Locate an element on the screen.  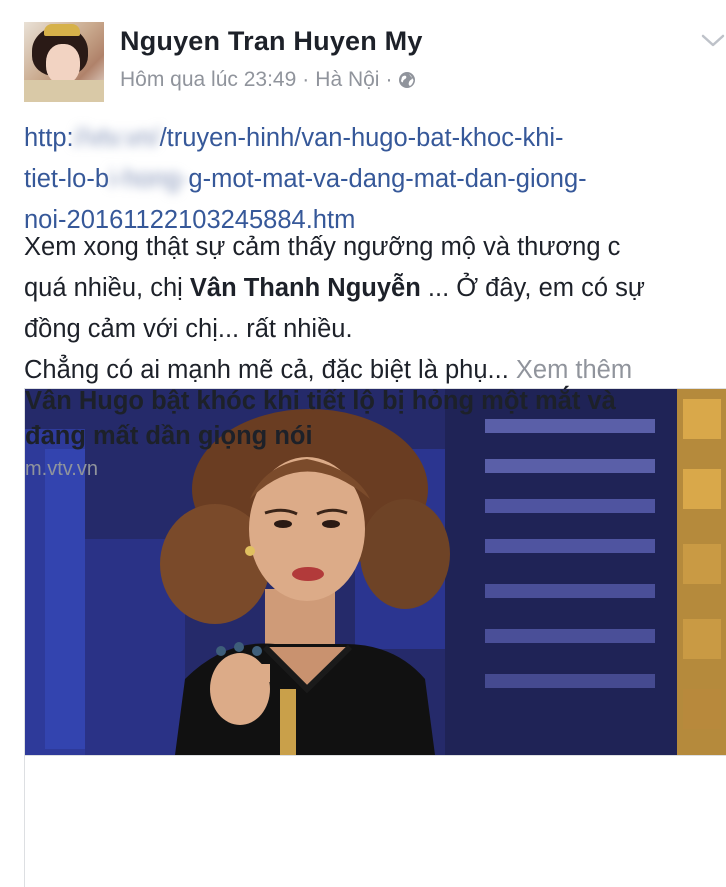
link-text: tiet-lo-b is located at coordinates (67, 179).